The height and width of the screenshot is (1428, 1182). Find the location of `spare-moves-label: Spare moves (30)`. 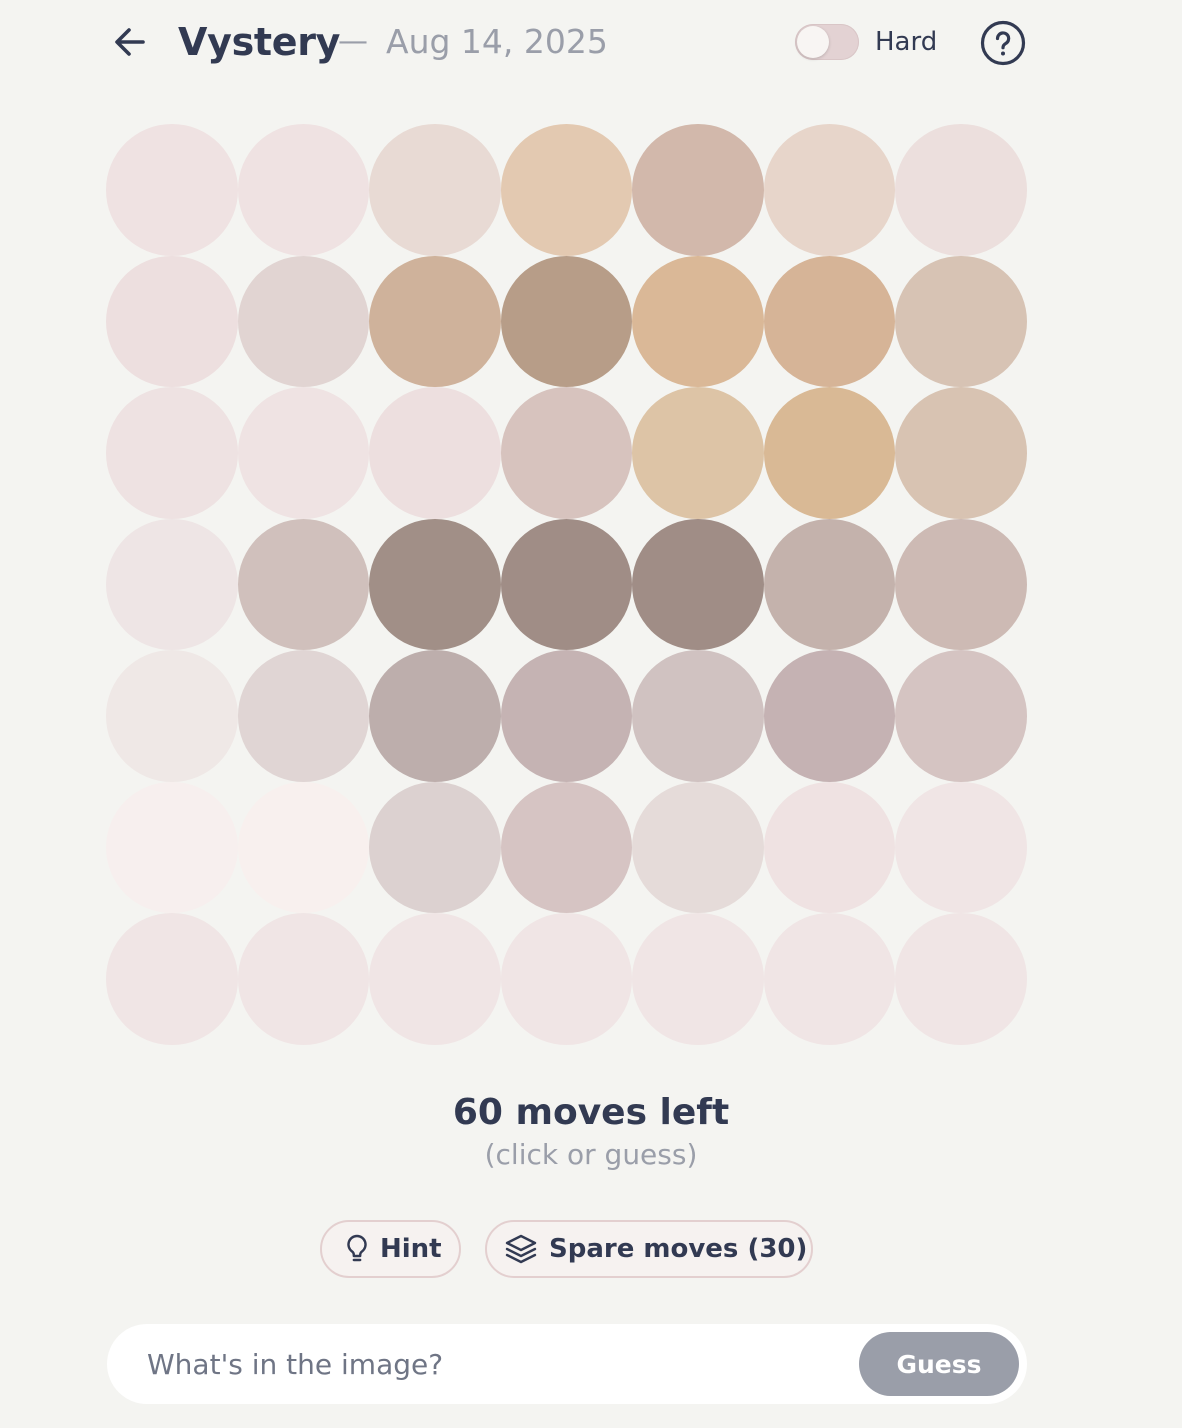

spare-moves-label: Spare moves (30) is located at coordinates (678, 1249).